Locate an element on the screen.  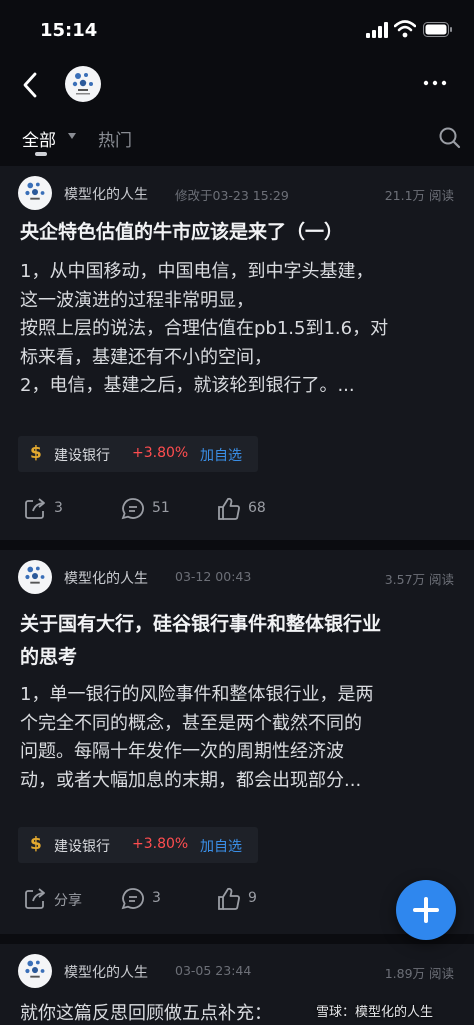
active-tab-indicator is located at coordinates (41, 154).